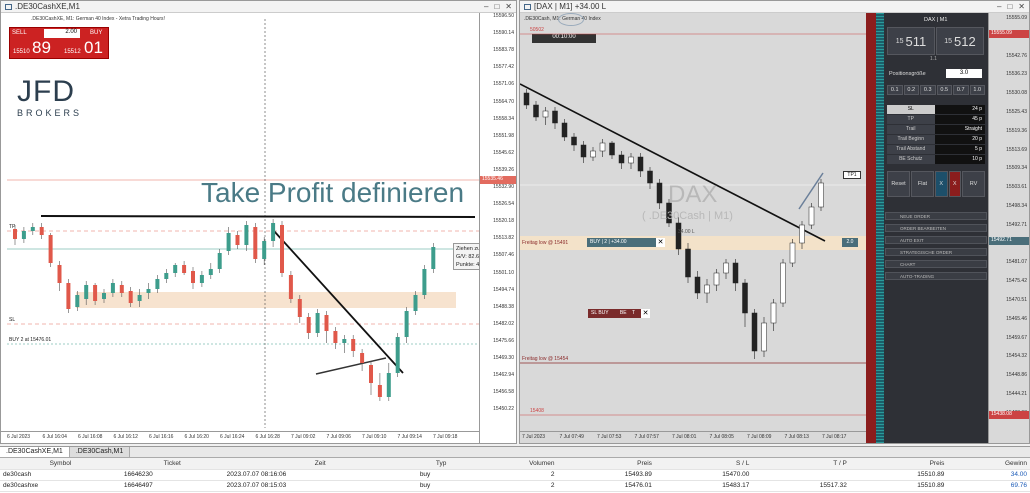 The image size is (1030, 493). Describe the element at coordinates (977, 90) in the screenshot. I see `lot-preset-button: 1.0` at that location.